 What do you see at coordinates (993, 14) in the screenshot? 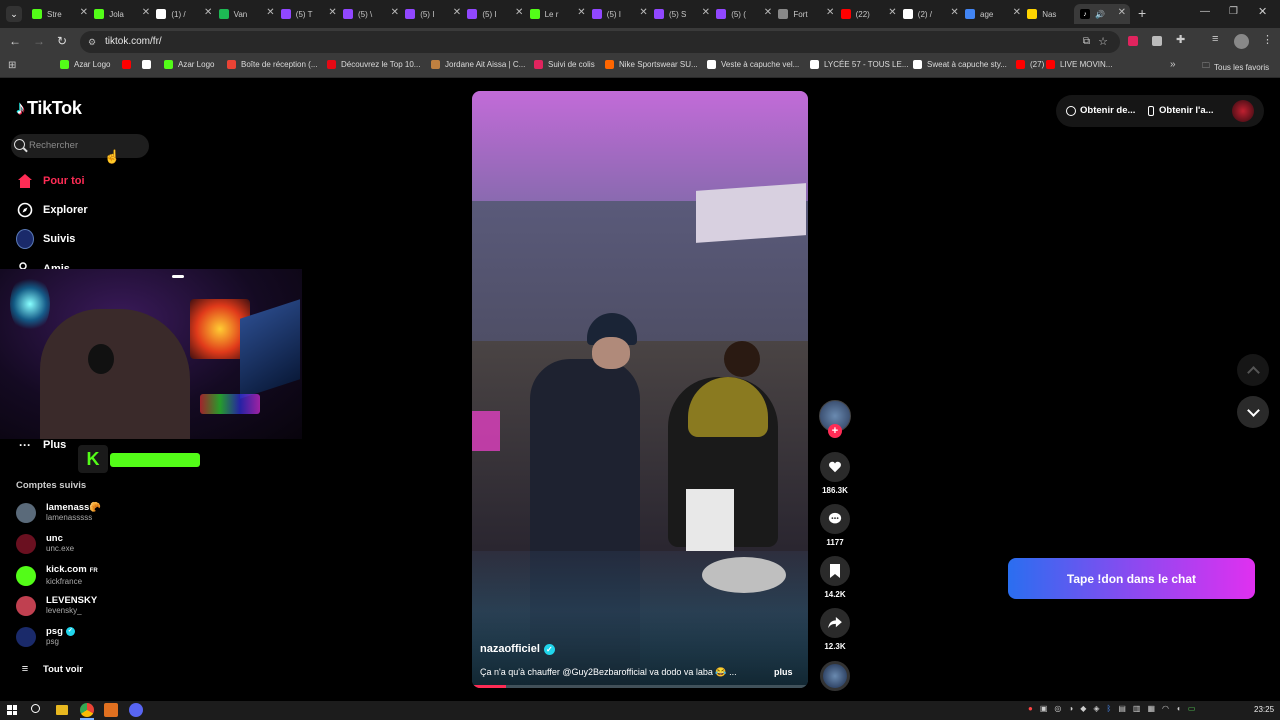
I see `browser-tab: age ✕` at bounding box center [993, 14].